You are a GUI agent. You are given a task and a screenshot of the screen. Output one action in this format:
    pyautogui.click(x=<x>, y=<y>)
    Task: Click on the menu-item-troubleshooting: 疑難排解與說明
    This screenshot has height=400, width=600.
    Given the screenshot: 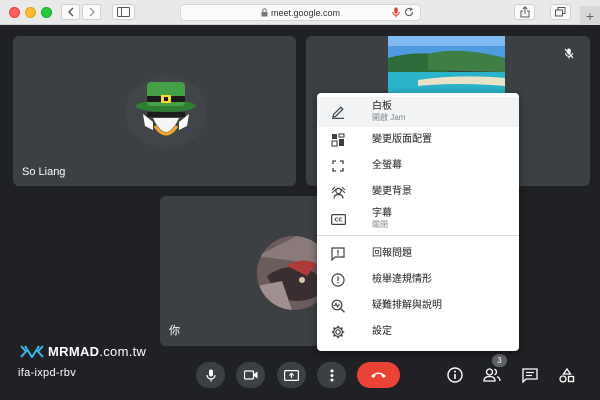 What is the action you would take?
    pyautogui.click(x=418, y=306)
    